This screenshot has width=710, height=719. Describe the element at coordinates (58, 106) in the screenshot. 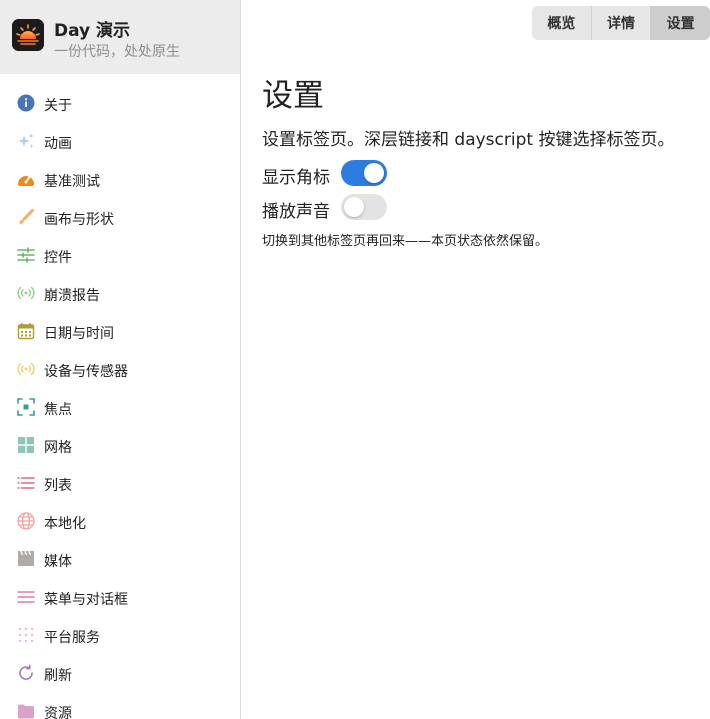

I see `sidebar-item-label: 关于` at that location.